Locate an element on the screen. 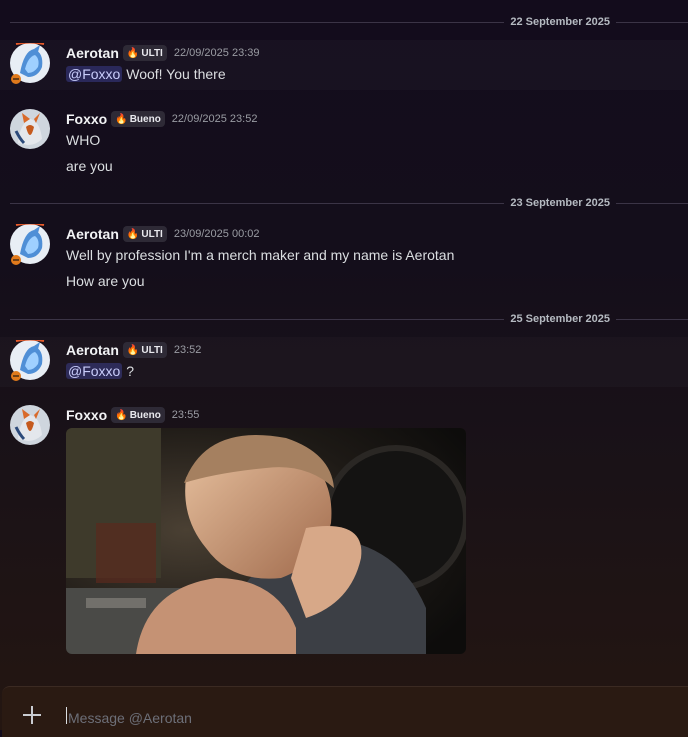  message-content: @Foxxo ? is located at coordinates (100, 371).